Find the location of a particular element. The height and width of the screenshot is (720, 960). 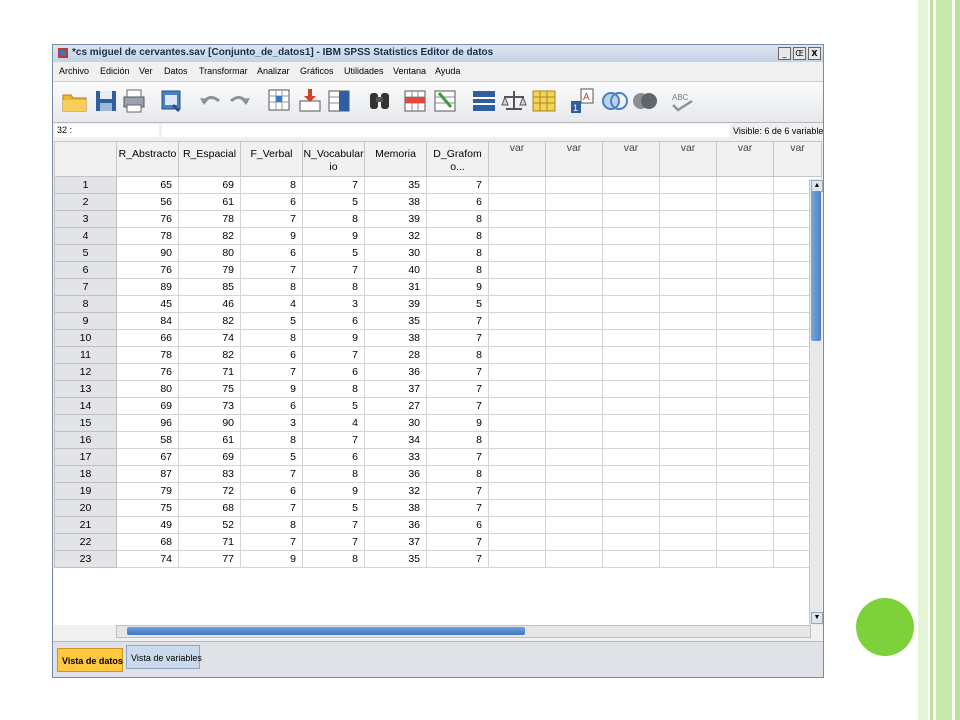

row-number: 12 is located at coordinates (85, 372).